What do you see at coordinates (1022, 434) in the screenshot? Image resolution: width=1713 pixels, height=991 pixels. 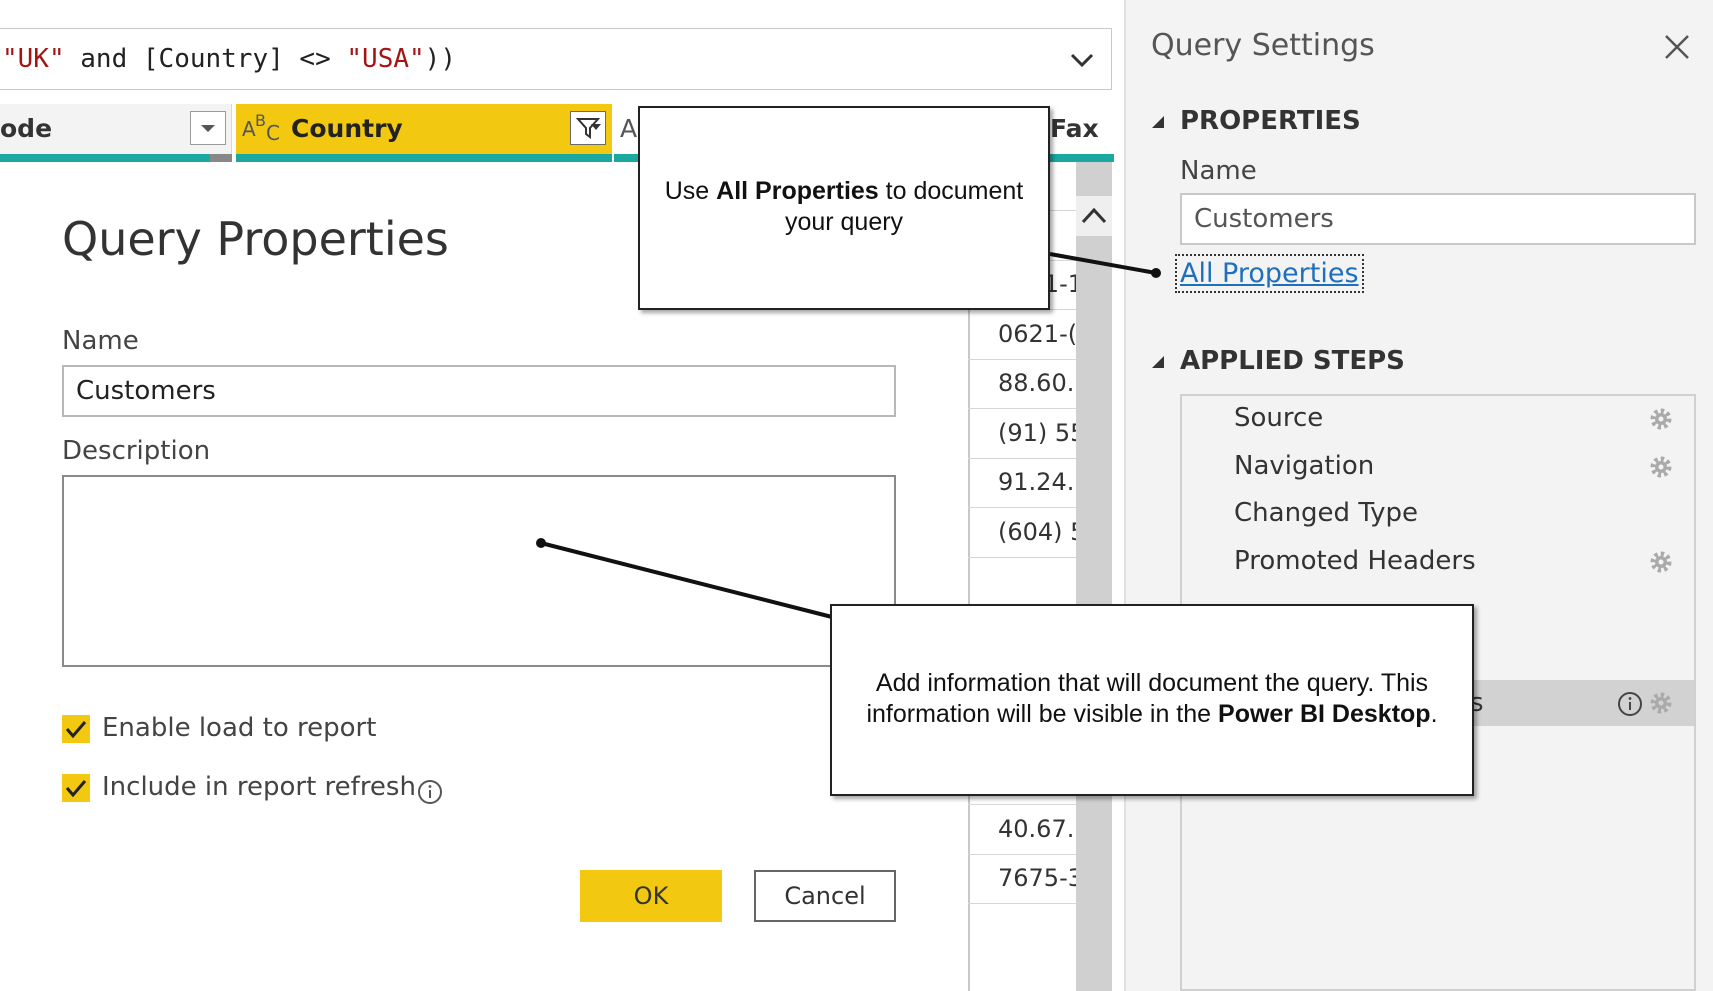 I see `fax-cell: (91) 55` at bounding box center [1022, 434].